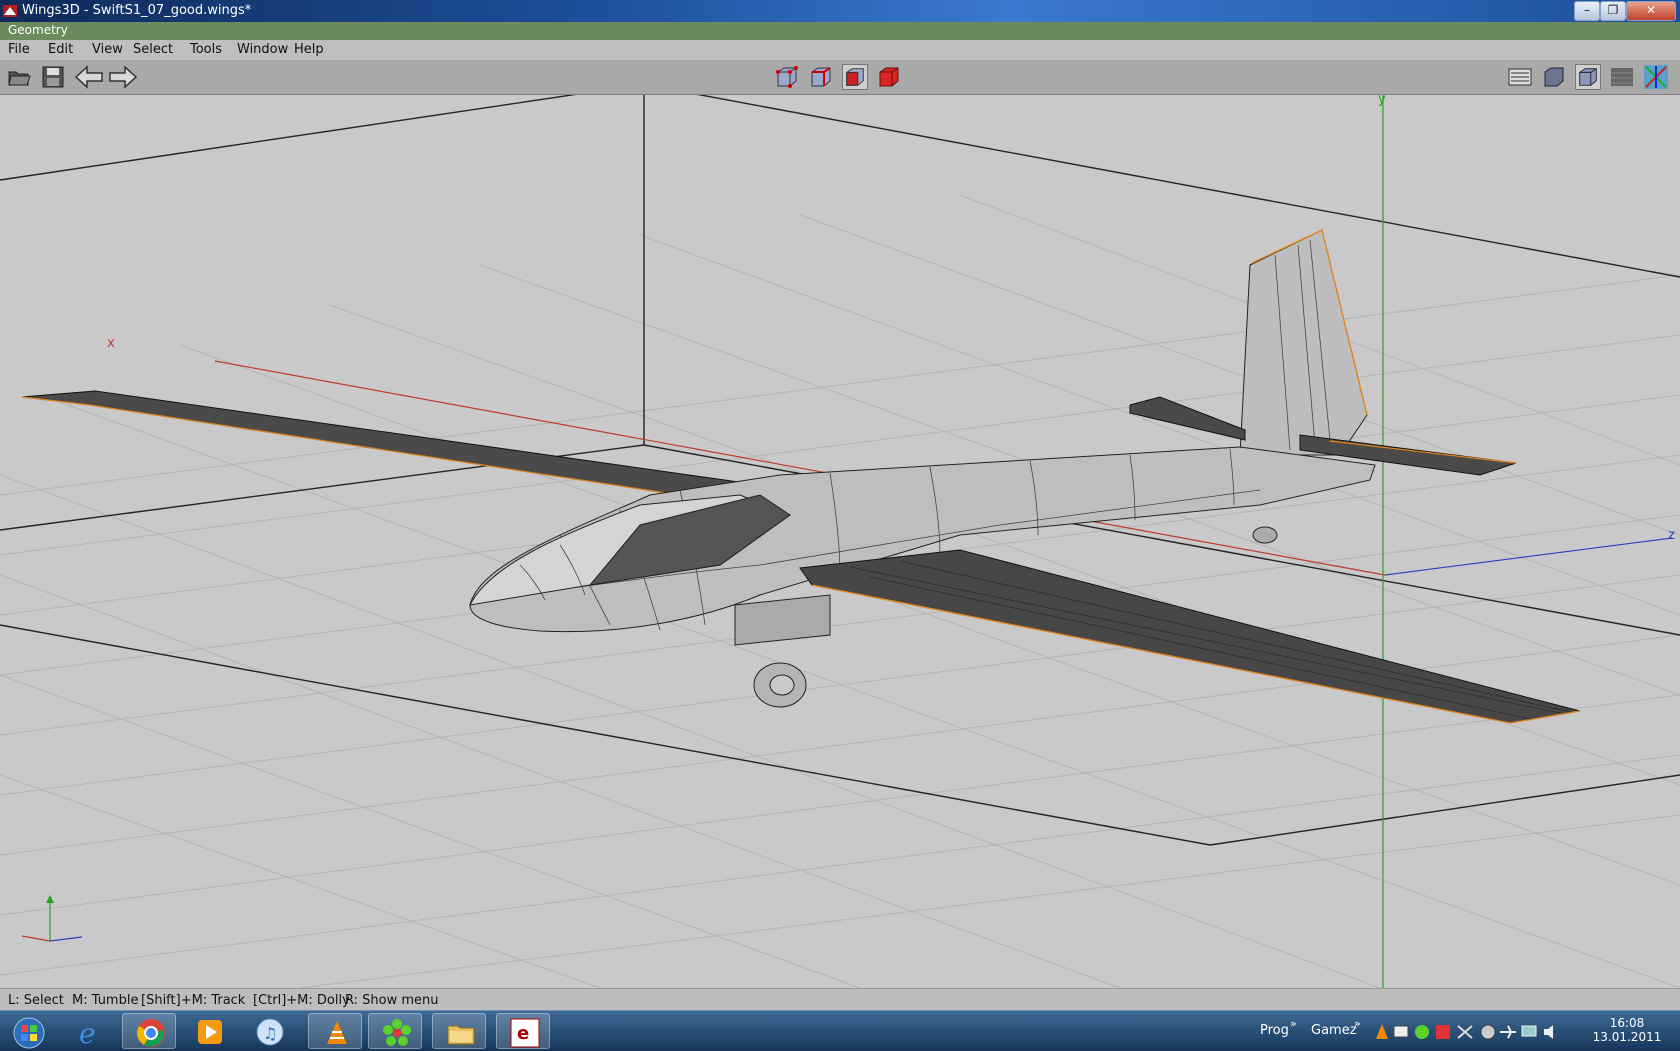  I want to click on tray-airplane-icon, so click(1508, 1032).